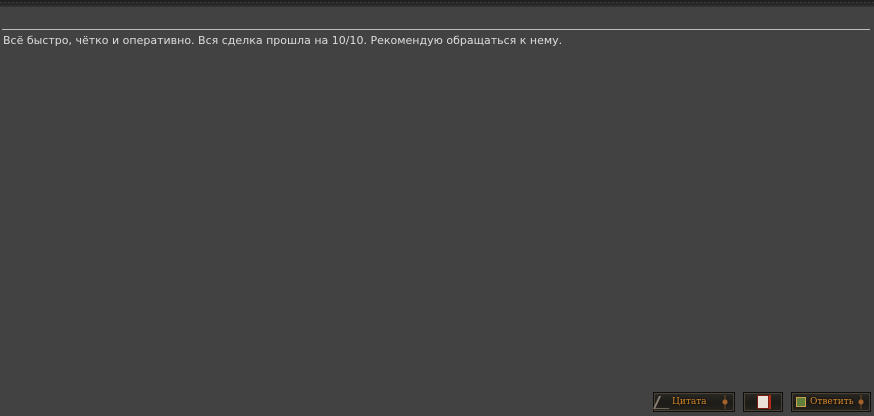 This screenshot has height=416, width=874. I want to click on divider, so click(436, 29).